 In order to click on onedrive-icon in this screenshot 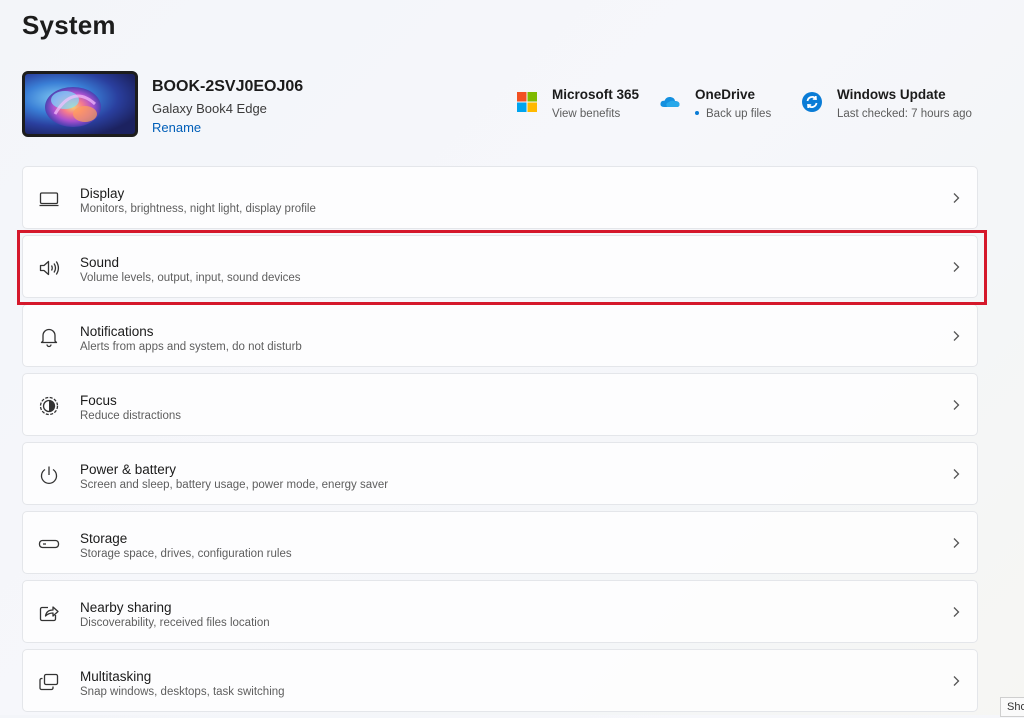, I will do `click(670, 102)`.